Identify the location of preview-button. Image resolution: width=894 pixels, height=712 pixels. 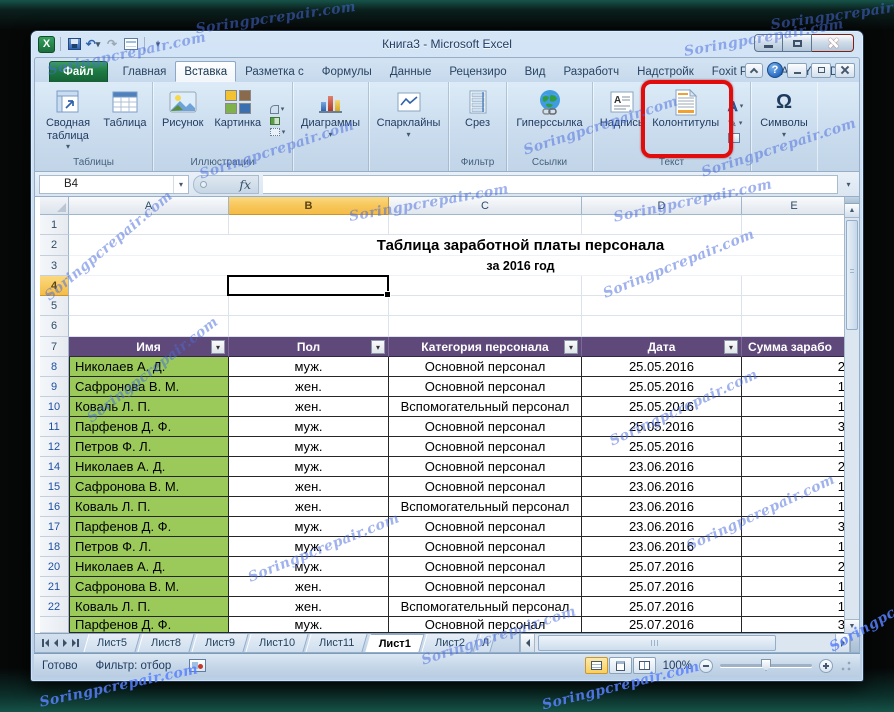
(131, 44).